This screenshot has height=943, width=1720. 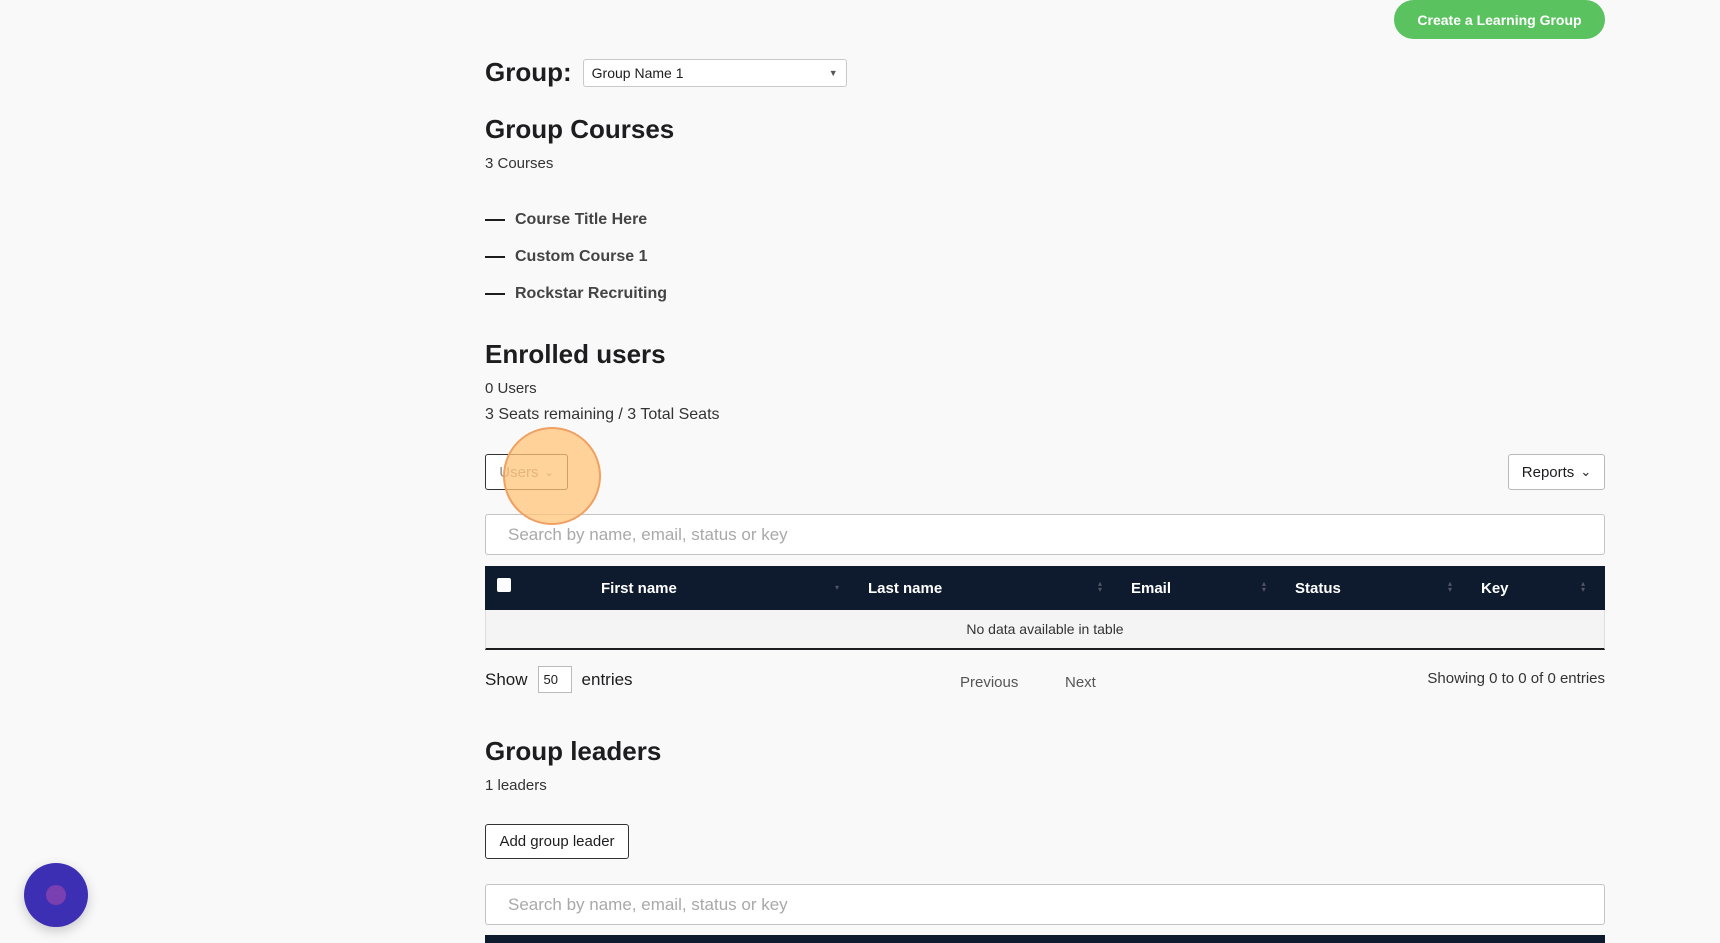 I want to click on course-item: Course Title Here, so click(x=566, y=220).